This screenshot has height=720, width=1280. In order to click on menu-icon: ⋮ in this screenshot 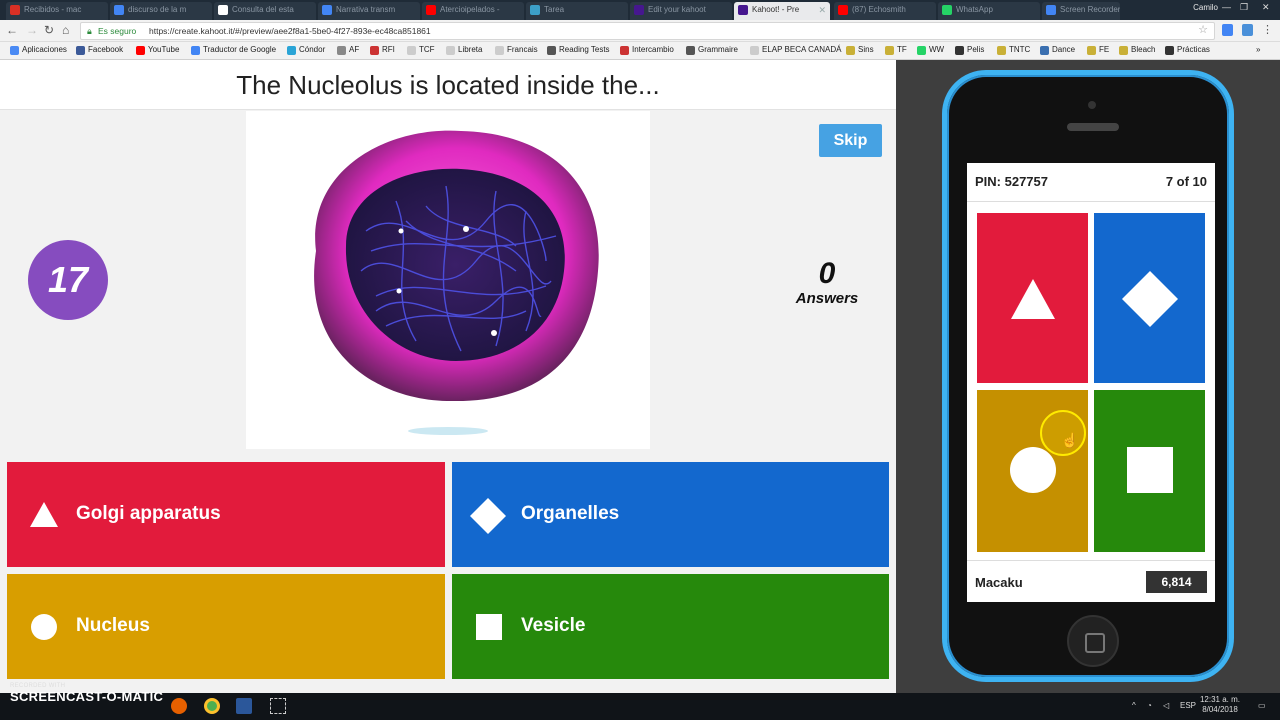, I will do `click(1267, 29)`.